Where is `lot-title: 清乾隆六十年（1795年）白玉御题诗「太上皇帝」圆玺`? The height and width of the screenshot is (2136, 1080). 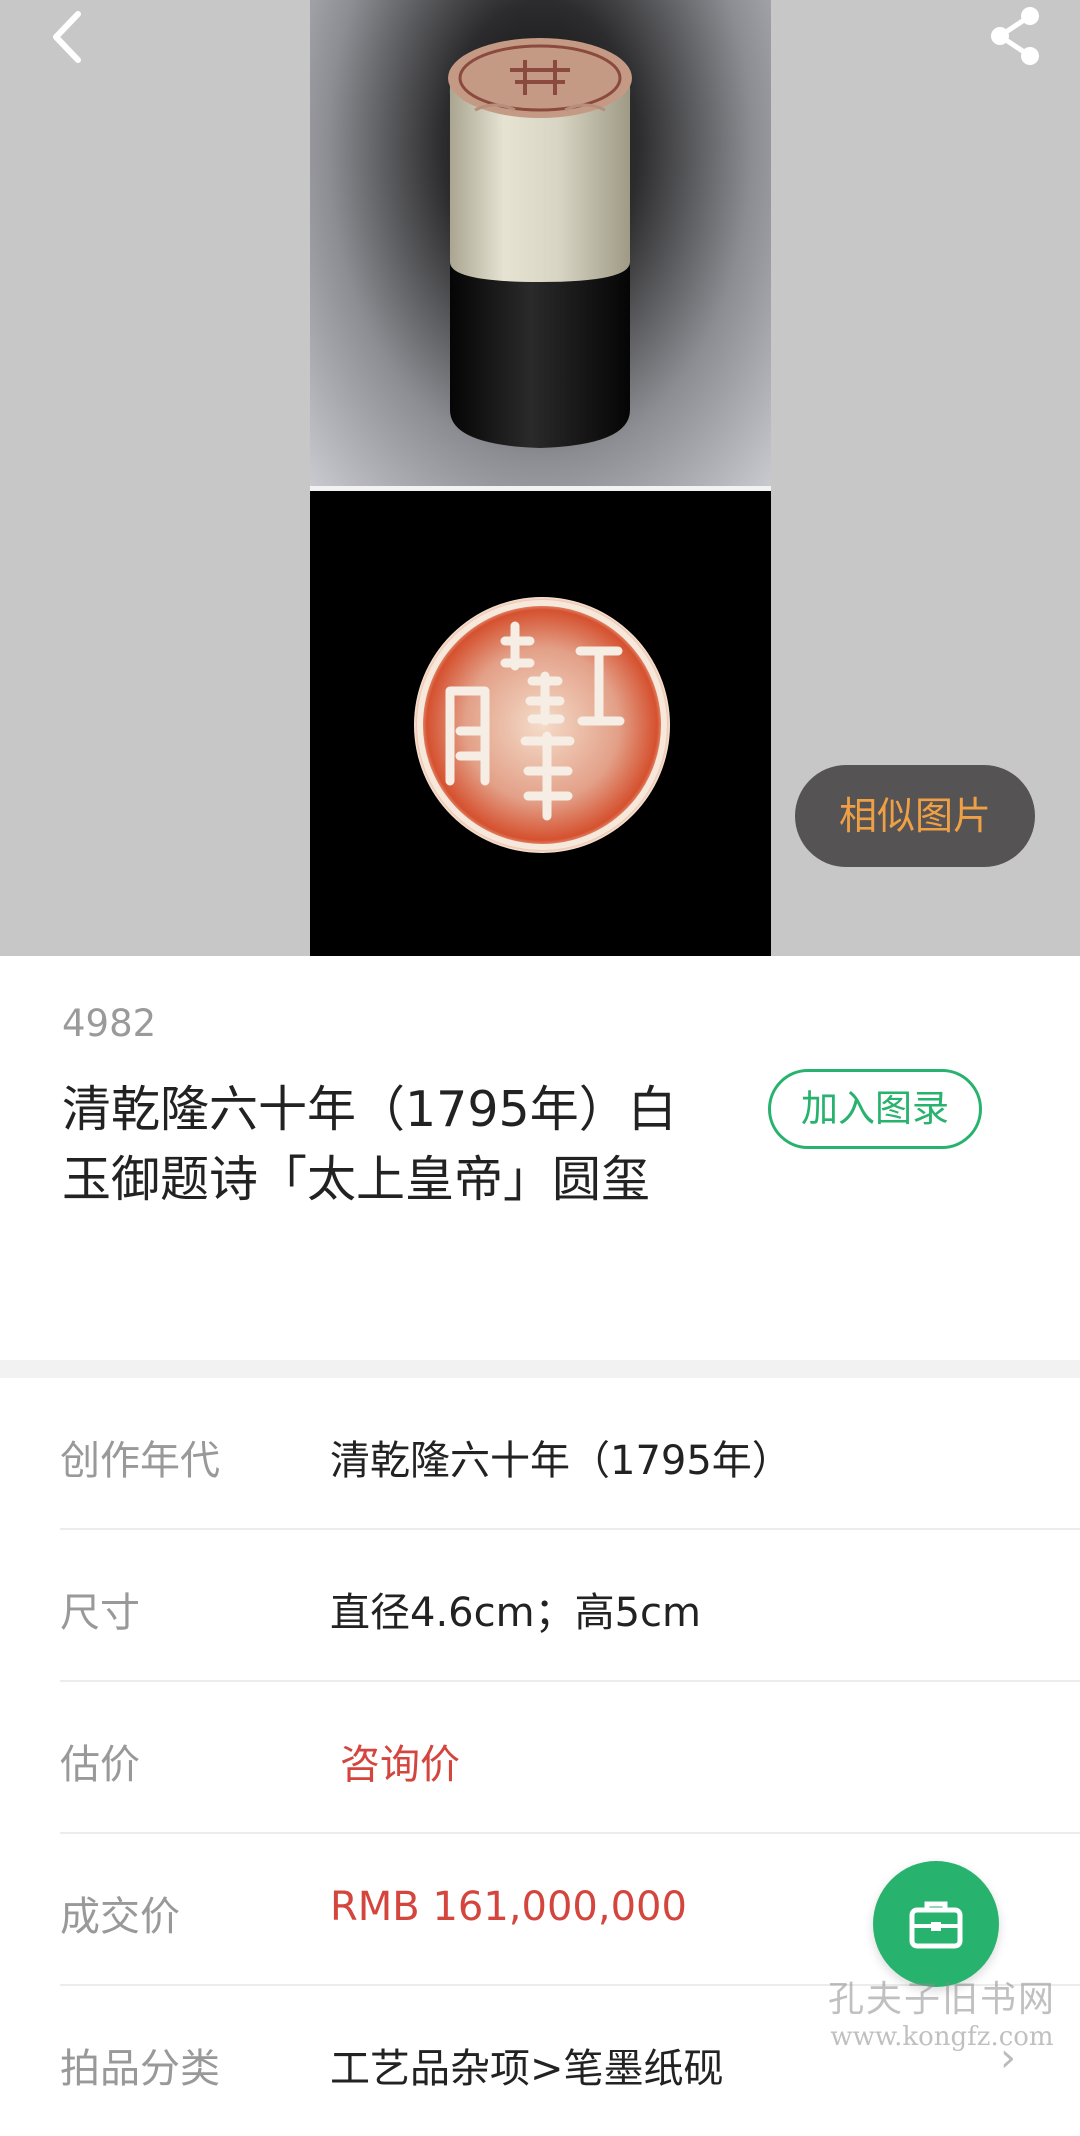 lot-title: 清乾隆六十年（1795年）白玉御题诗「太上皇帝」圆玺 is located at coordinates (369, 1144).